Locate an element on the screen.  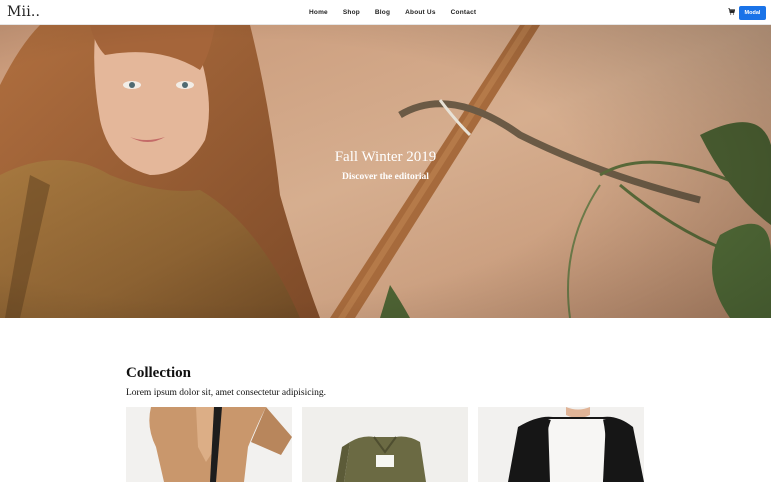
nav-about-us: About Us is located at coordinates (420, 12).